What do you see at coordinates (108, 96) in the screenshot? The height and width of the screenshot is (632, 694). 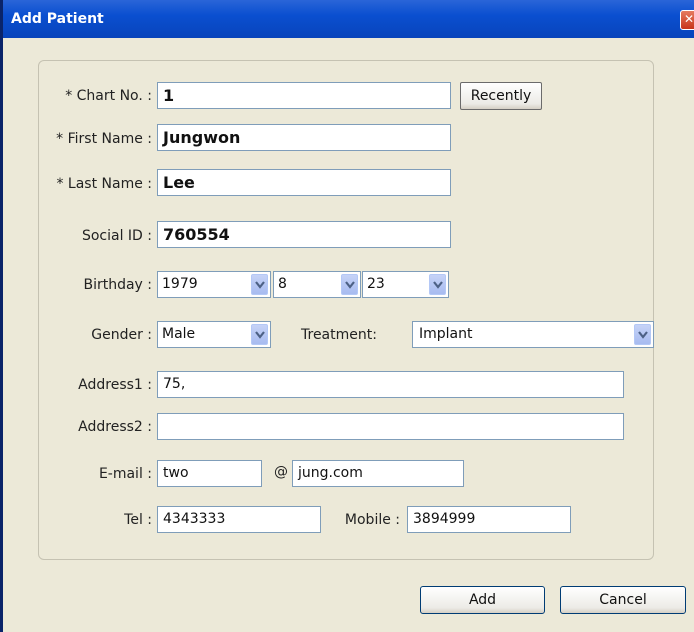 I see `chart-no-label: * Chart No. :` at bounding box center [108, 96].